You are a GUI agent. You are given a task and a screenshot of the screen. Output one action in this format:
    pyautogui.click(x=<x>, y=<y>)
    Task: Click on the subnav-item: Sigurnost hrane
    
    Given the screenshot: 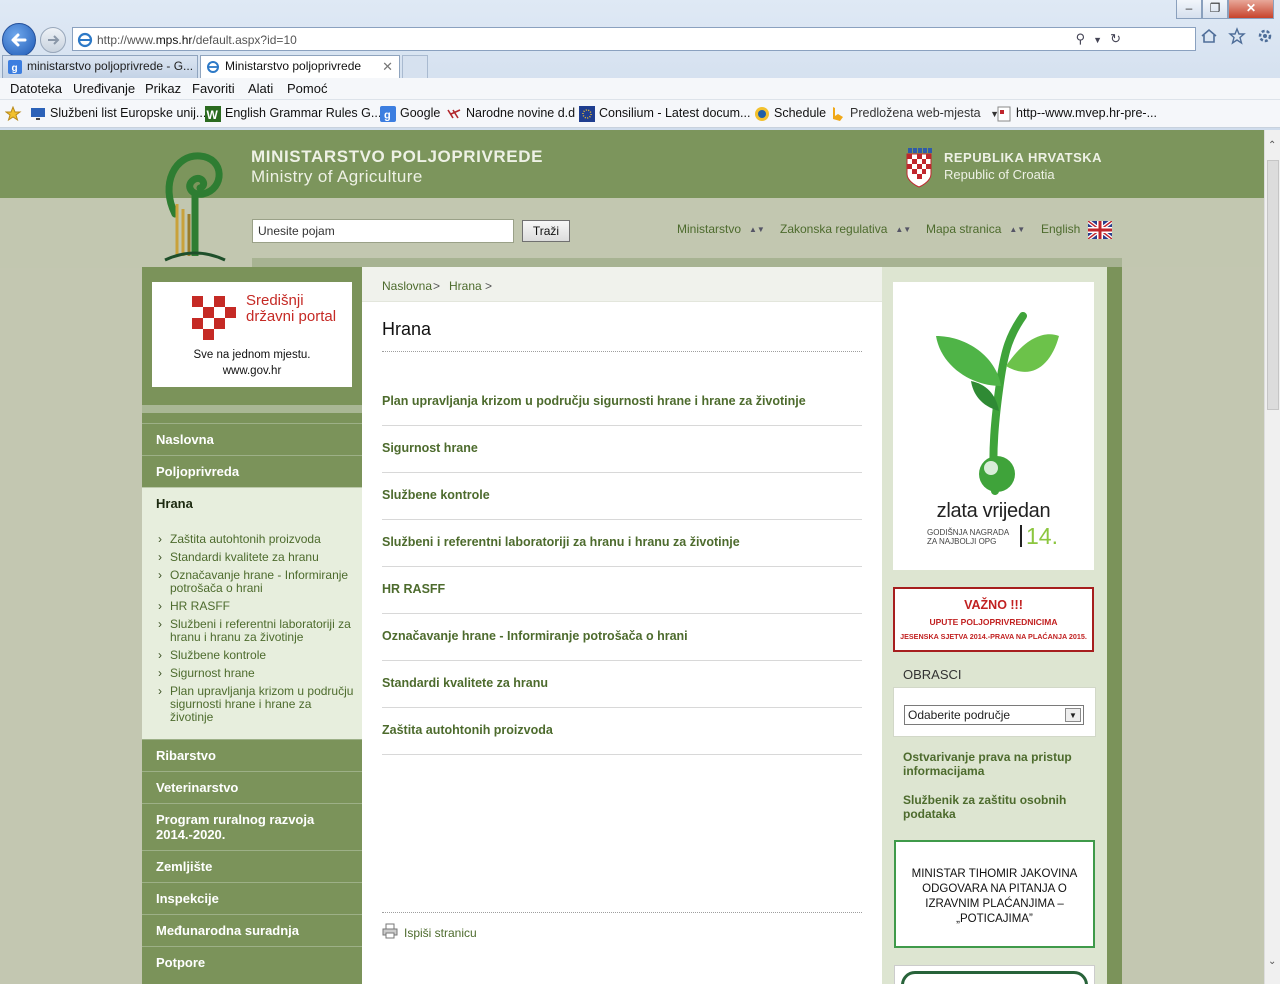 What is the action you would take?
    pyautogui.click(x=256, y=674)
    